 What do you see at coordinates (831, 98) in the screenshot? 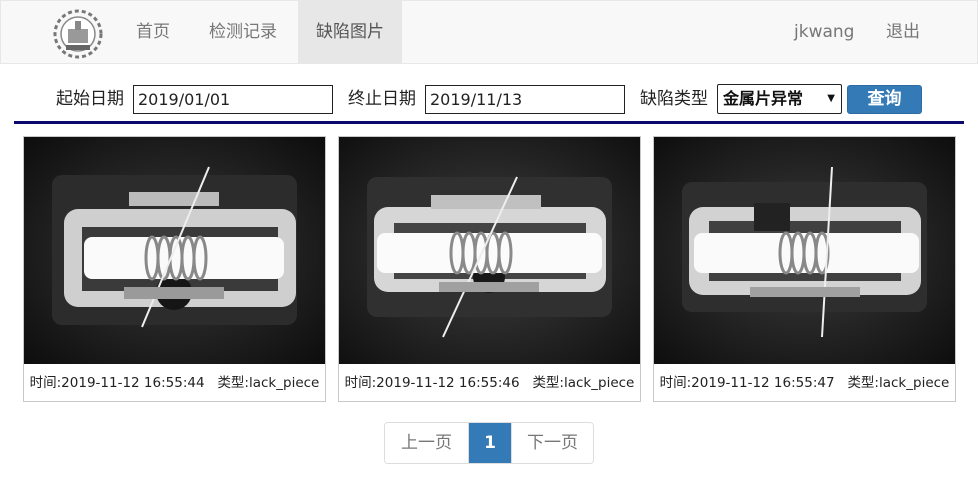
I see `dropdown-arrow-icon: ▼` at bounding box center [831, 98].